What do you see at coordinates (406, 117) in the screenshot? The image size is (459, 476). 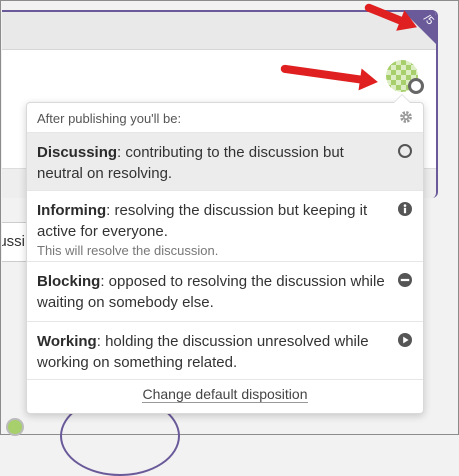 I see `gear-icon` at bounding box center [406, 117].